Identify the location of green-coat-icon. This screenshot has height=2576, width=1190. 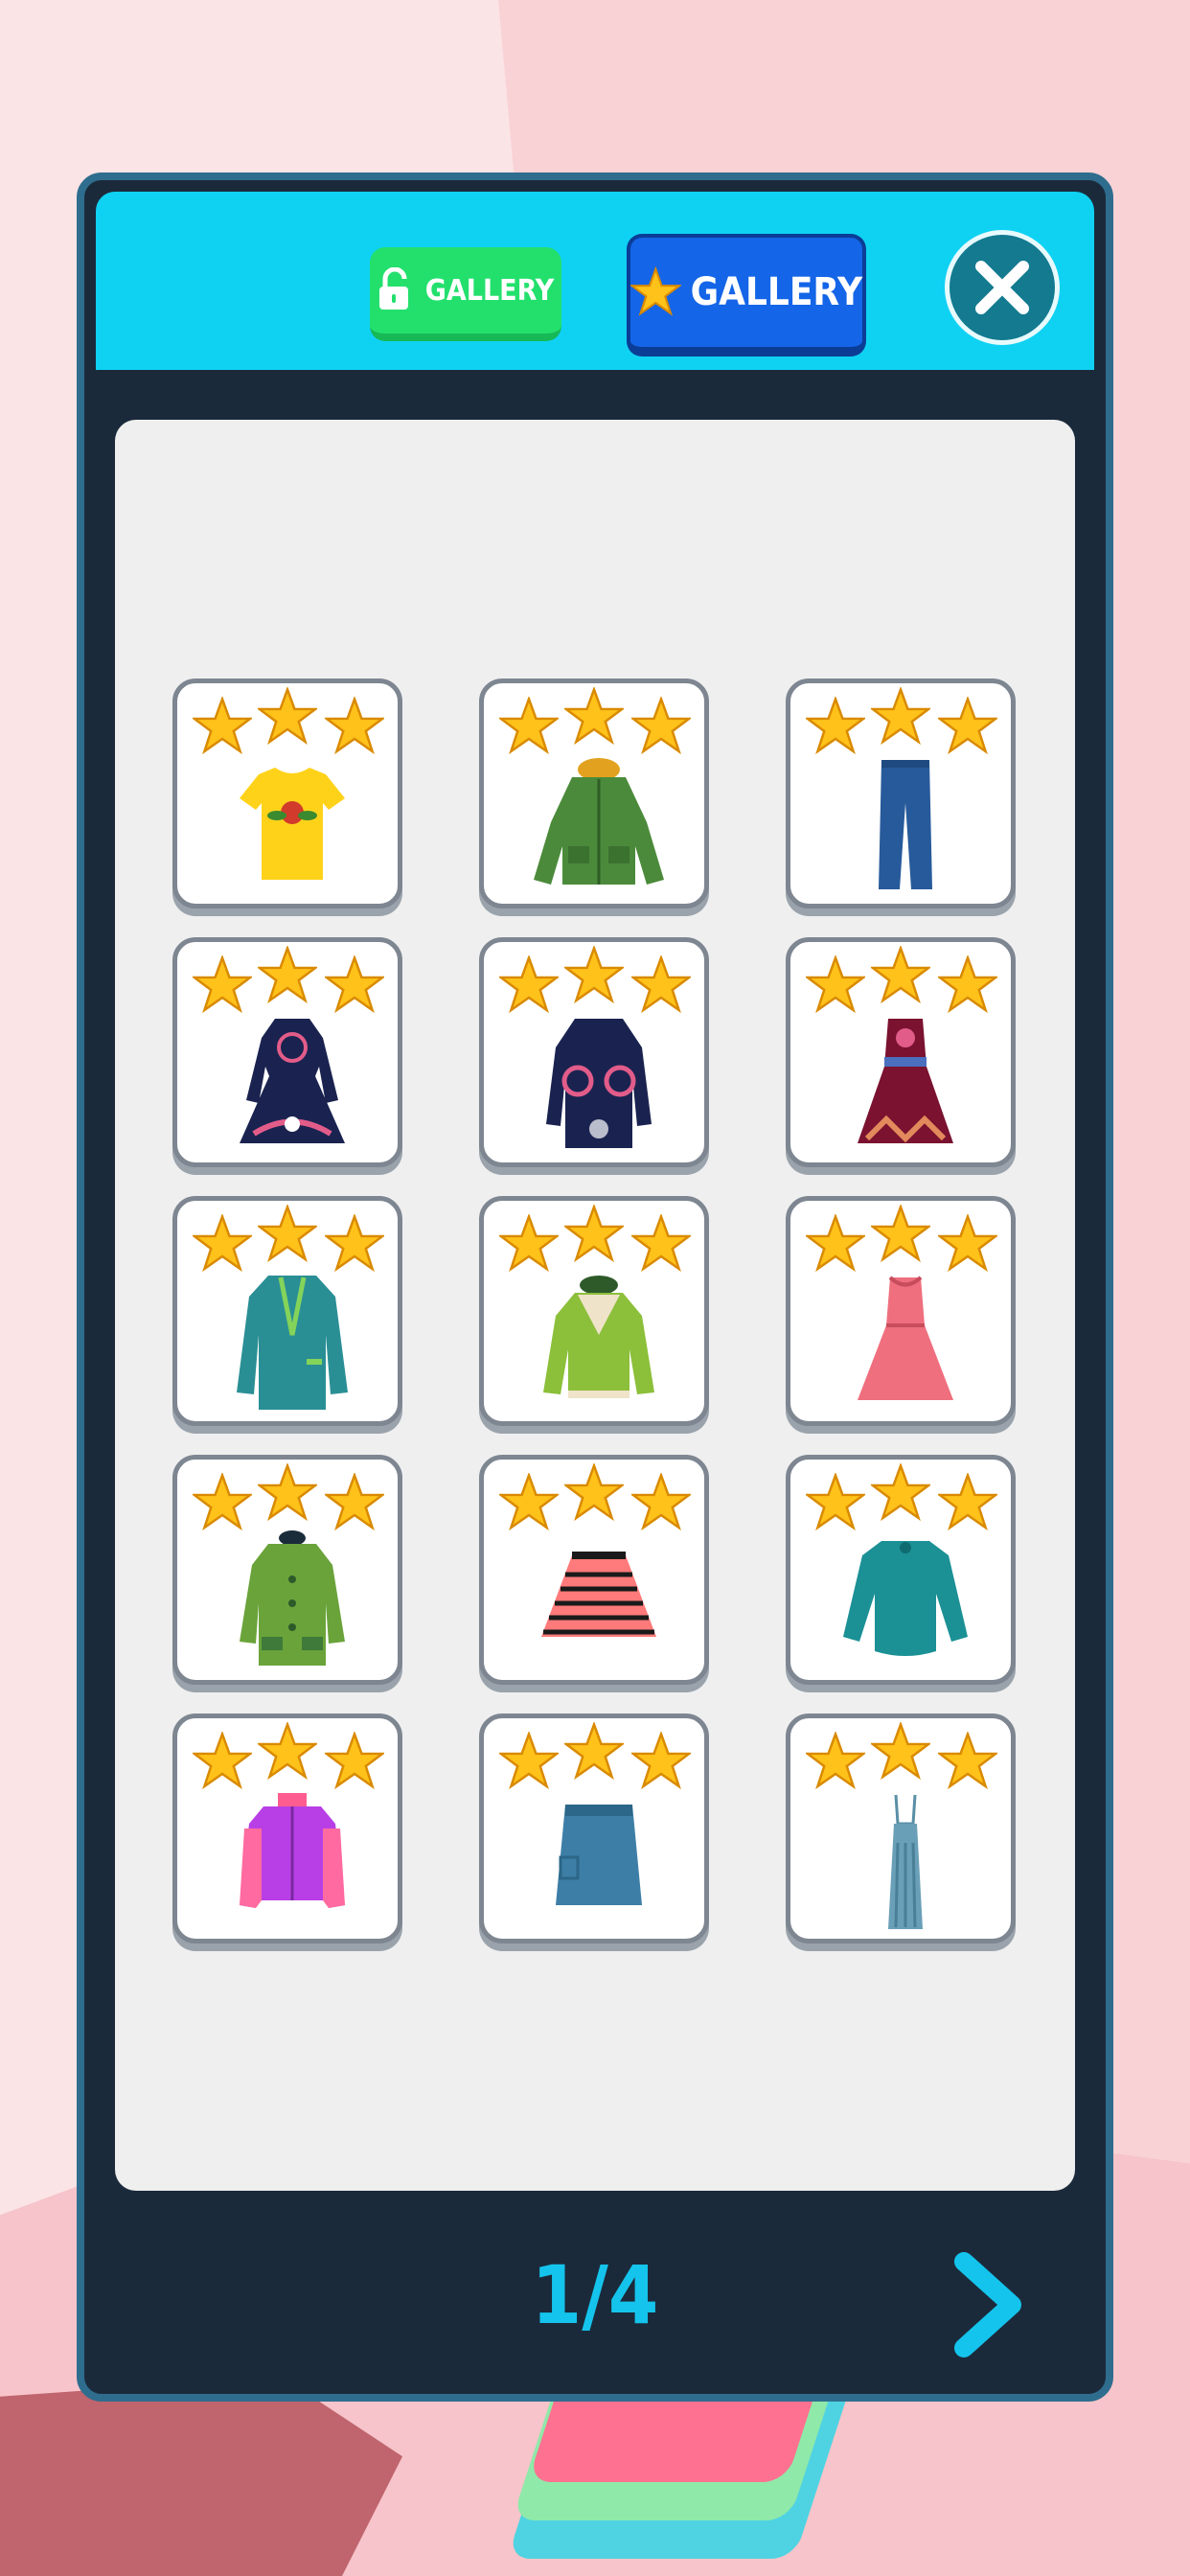
(293, 1598).